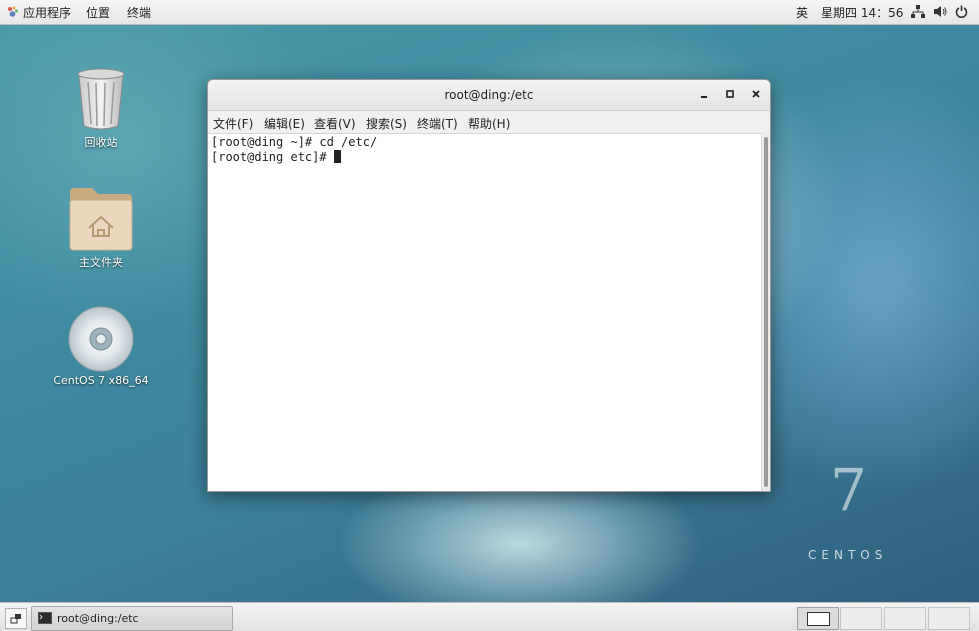  Describe the element at coordinates (489, 616) in the screenshot. I see `bottom-panel: root@ding:/etc` at that location.